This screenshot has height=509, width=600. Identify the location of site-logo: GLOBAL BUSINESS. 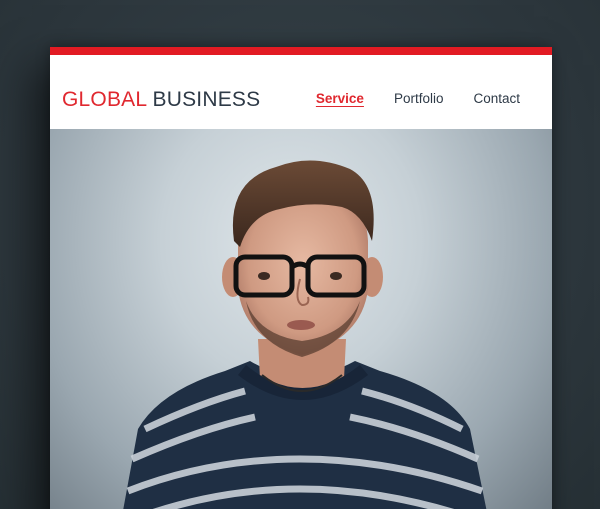
(161, 100).